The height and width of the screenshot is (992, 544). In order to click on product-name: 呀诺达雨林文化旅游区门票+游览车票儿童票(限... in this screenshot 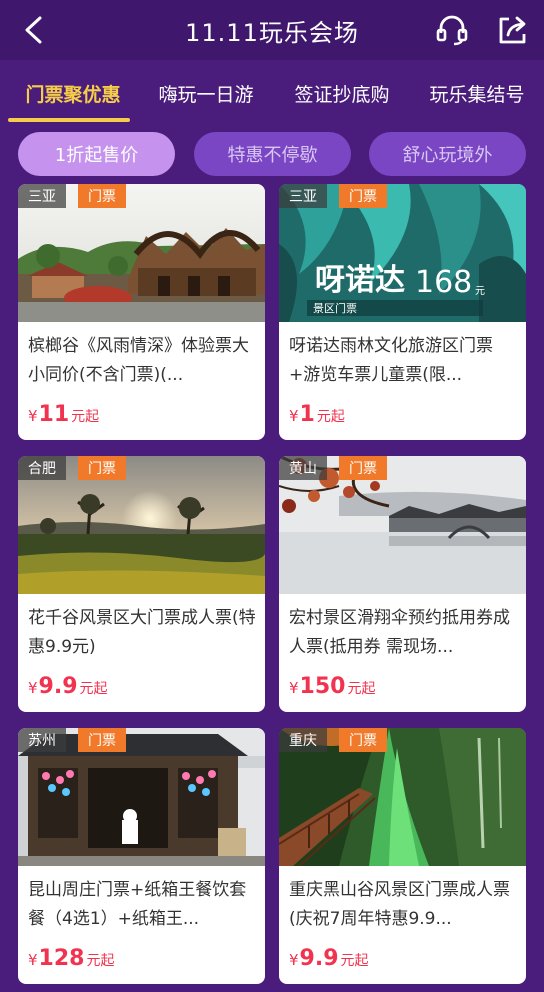, I will do `click(391, 360)`.